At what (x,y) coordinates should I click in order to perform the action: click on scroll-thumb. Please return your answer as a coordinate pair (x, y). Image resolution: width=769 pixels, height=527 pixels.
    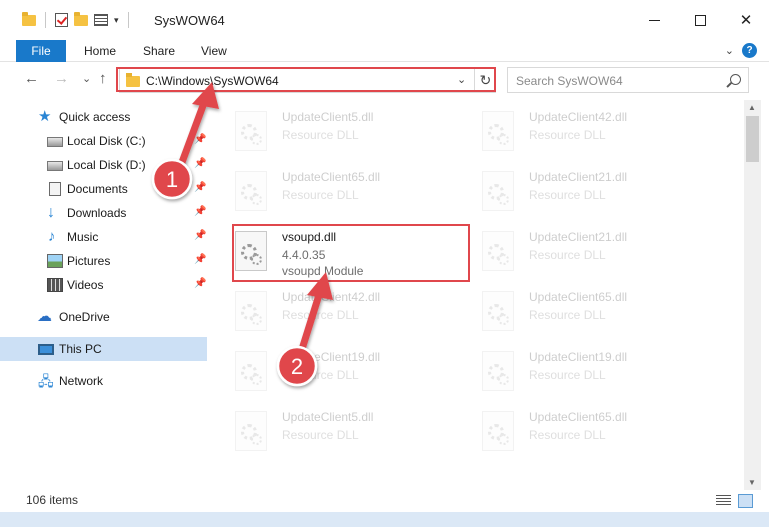
    Looking at the image, I should click on (752, 139).